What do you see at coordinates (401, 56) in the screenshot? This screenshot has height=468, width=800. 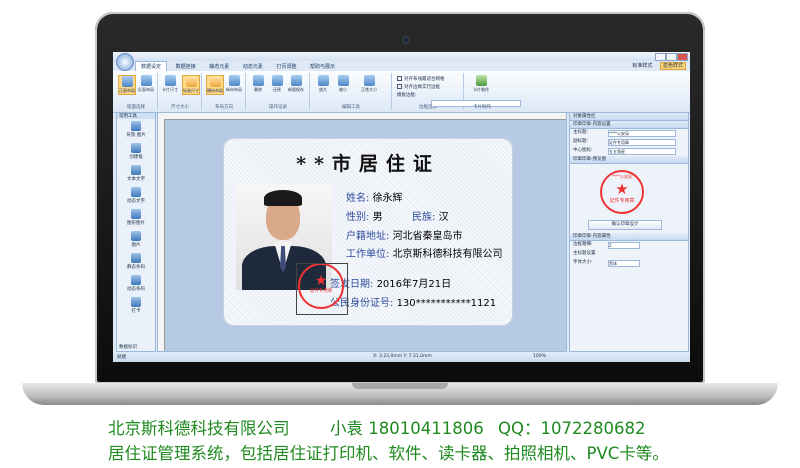 I see `title-bar` at bounding box center [401, 56].